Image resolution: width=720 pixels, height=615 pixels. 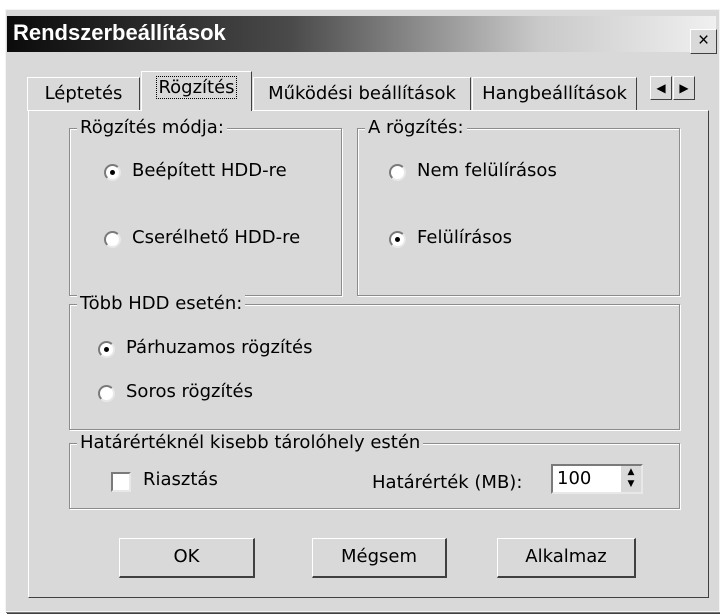 I want to click on tab-rogzites: Rögzítés, so click(x=196, y=91).